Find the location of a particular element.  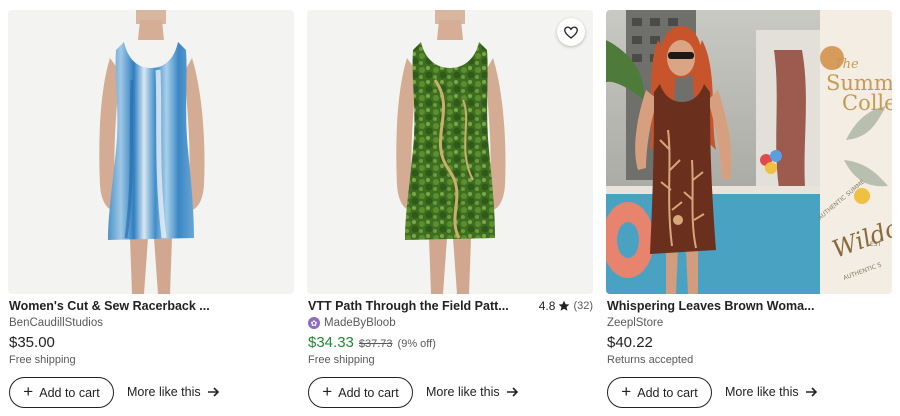

product-photo-blue-dress is located at coordinates (152, 152).